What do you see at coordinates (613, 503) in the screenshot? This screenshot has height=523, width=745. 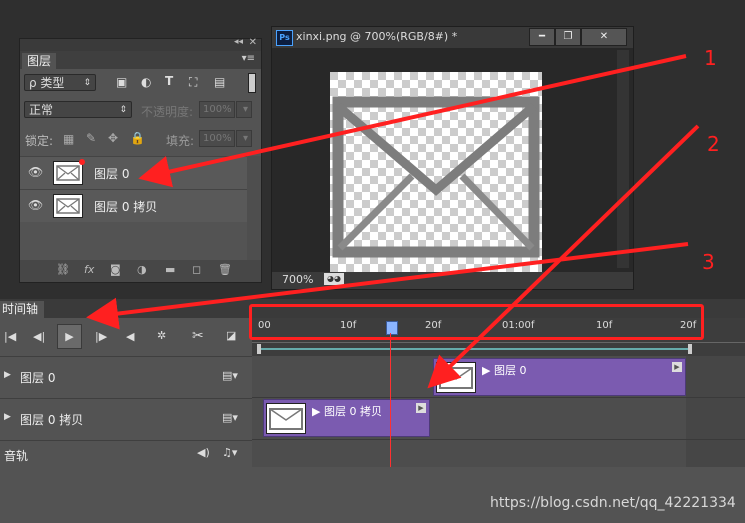 I see `watermark: https://blog.csdn.net/qq_42221334` at bounding box center [613, 503].